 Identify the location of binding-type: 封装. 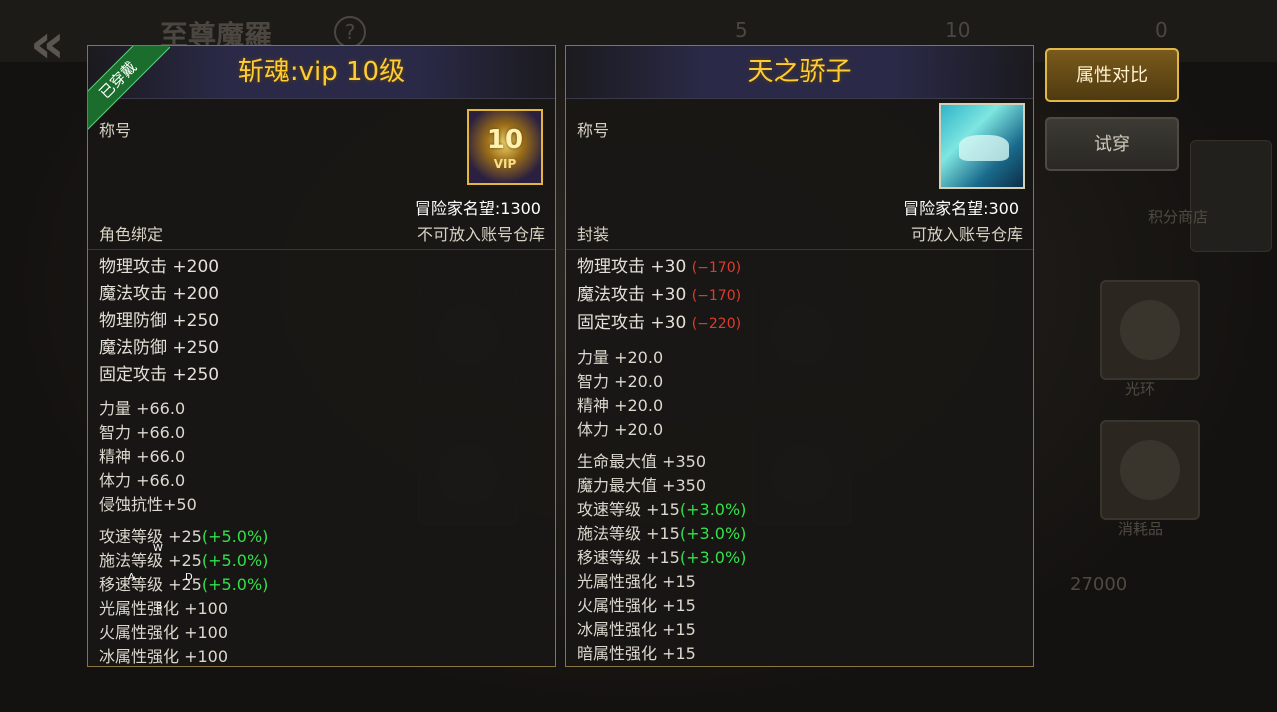
(593, 234).